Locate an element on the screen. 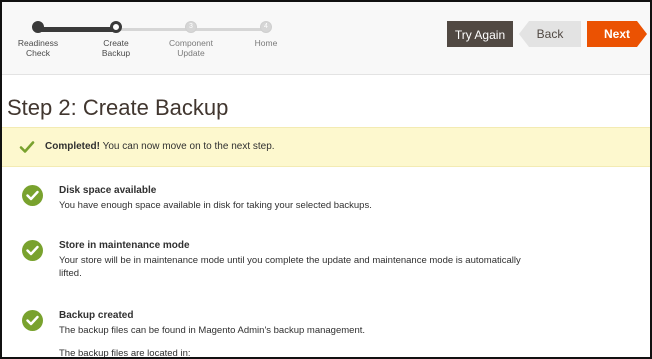  checkmark-icon is located at coordinates (27, 147).